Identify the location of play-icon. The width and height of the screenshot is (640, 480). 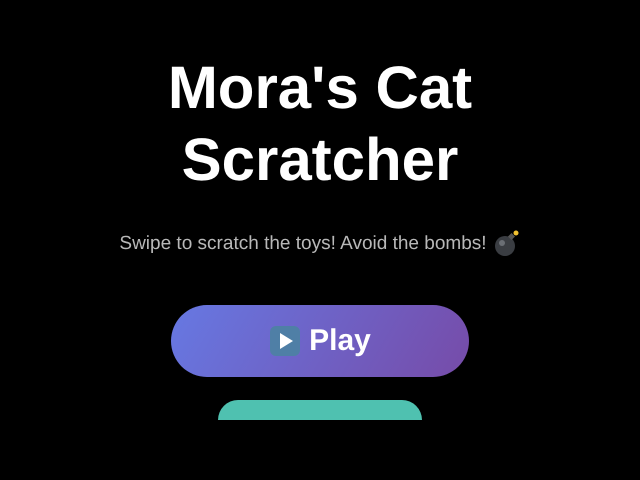
(285, 341).